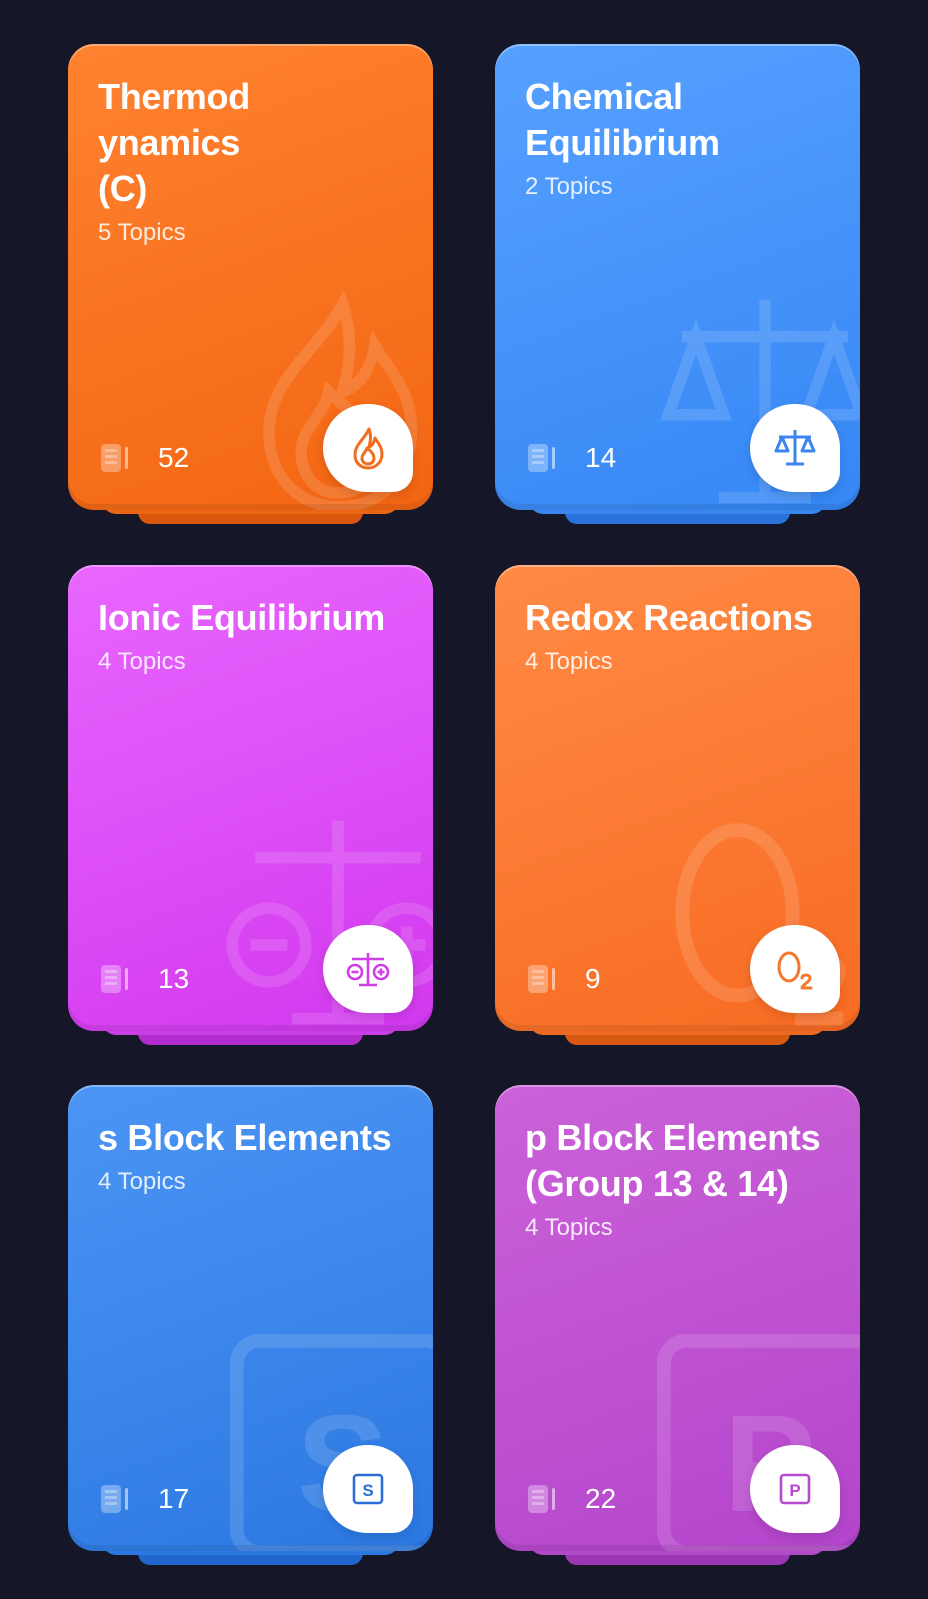 This screenshot has width=928, height=1599. What do you see at coordinates (569, 186) in the screenshot?
I see `topic-count-label: 2 Topics` at bounding box center [569, 186].